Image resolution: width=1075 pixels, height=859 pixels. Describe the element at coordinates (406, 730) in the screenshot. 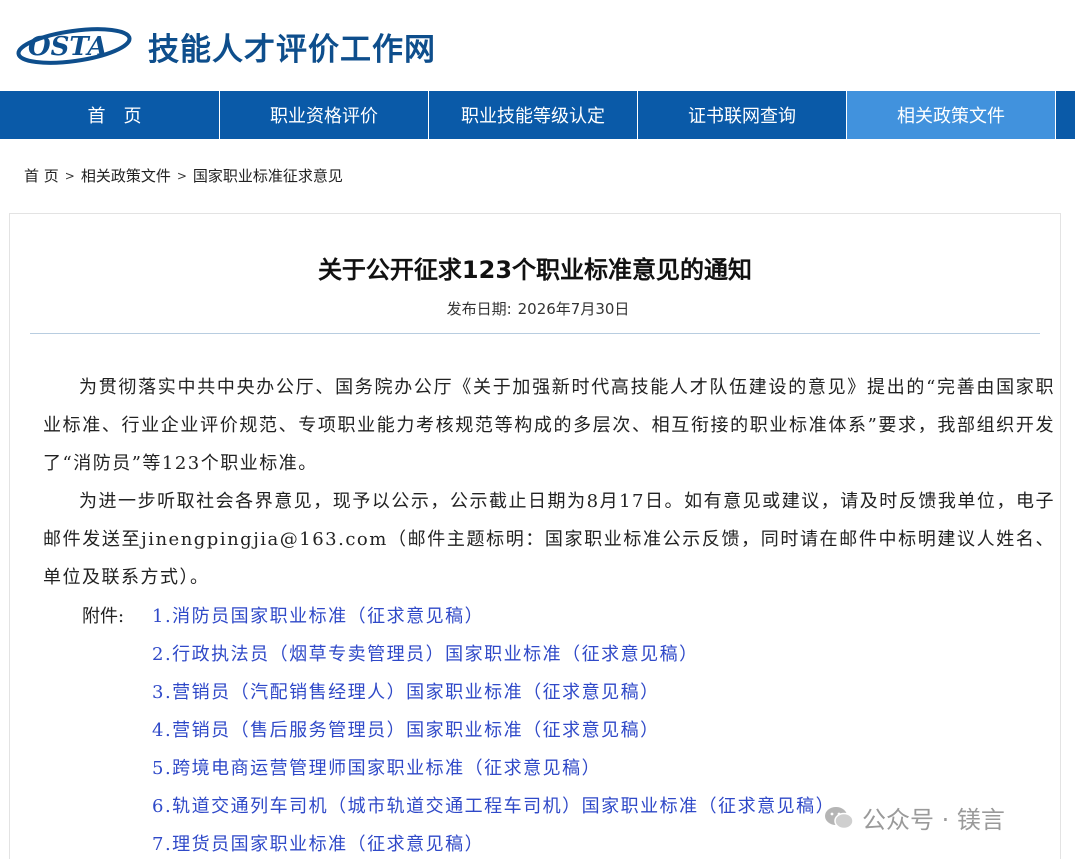

I see `attachment-link: 4.营销员（售后服务管理员）国家职业标准（征求意见稿）` at that location.